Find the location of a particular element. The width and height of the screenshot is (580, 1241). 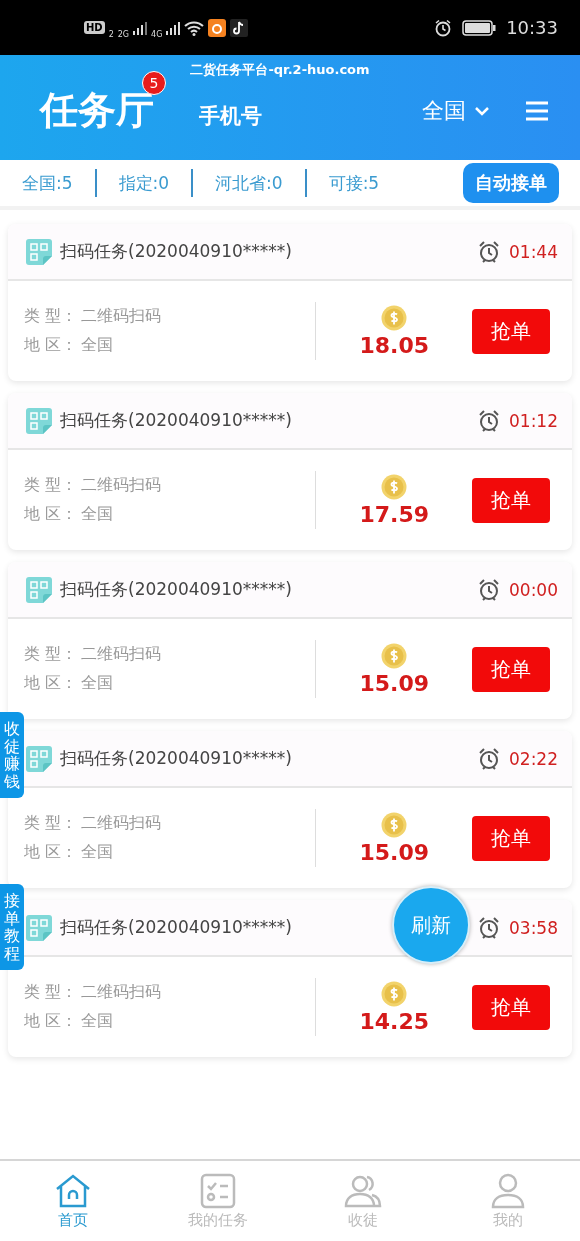

side-tab: 收徒赚钱 is located at coordinates (12, 755).